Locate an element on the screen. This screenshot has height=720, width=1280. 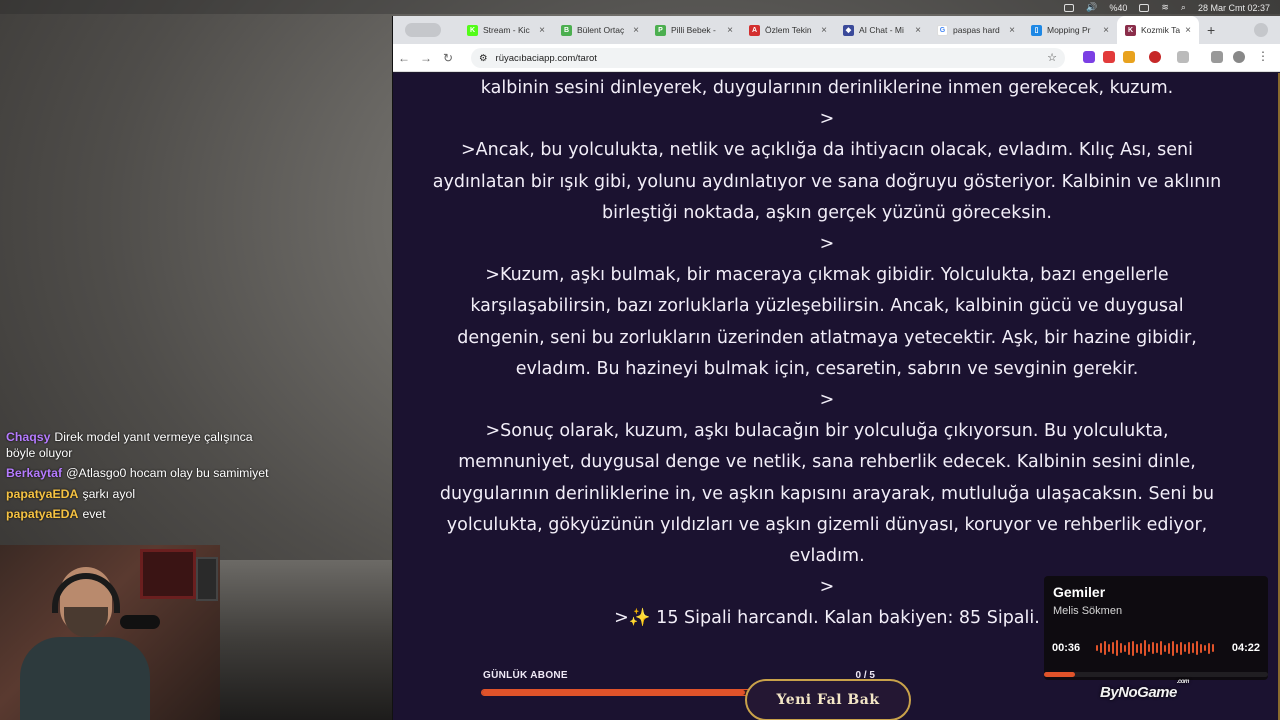
tab-search-button is located at coordinates (1261, 30).